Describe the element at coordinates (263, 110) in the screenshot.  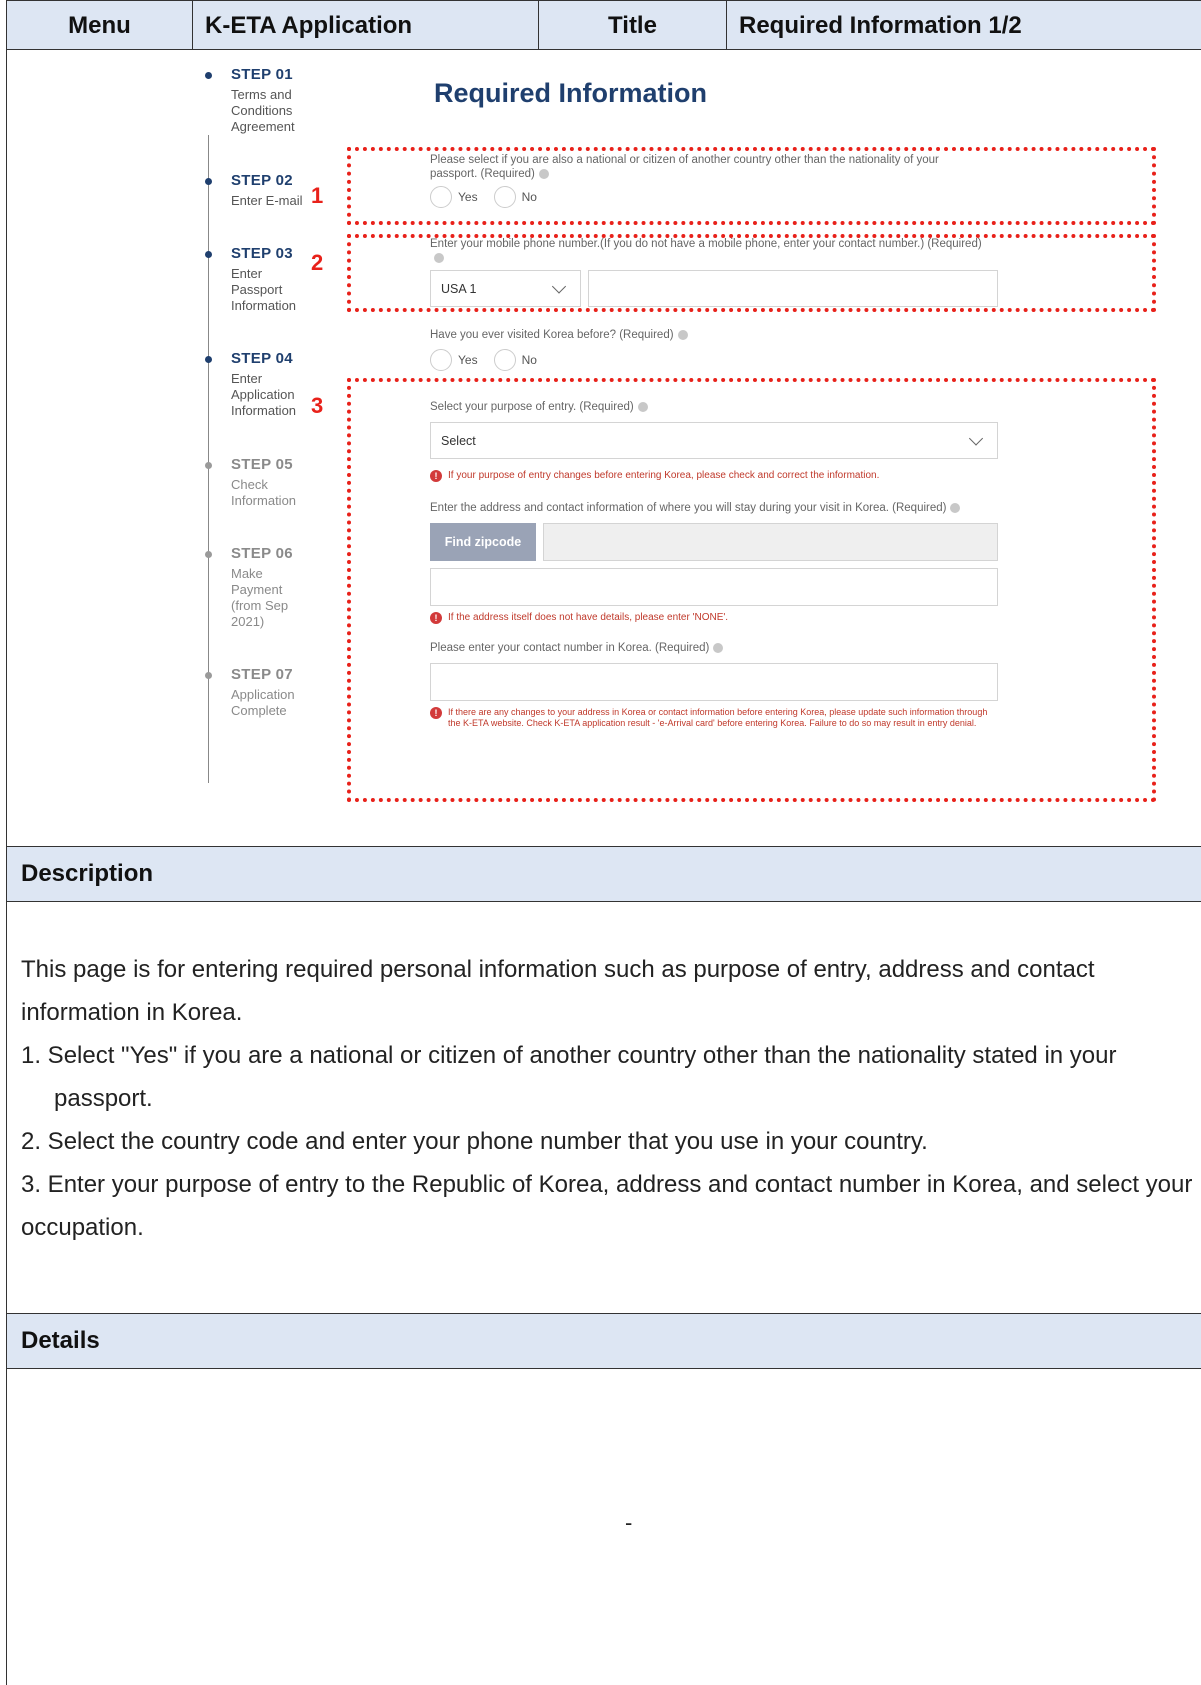
I see `step-text: Terms and Conditions Agreement` at that location.